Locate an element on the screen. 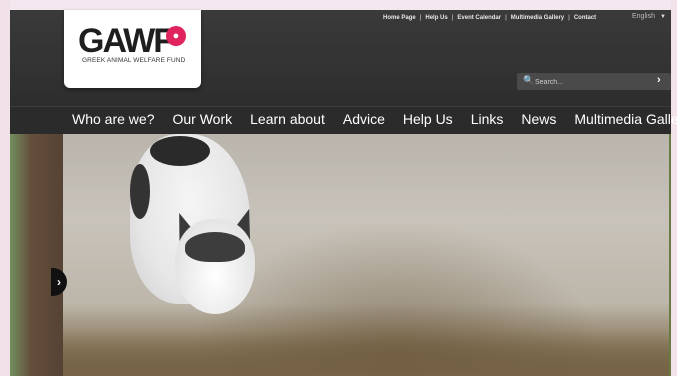 This screenshot has width=677, height=376. search-input is located at coordinates (595, 82).